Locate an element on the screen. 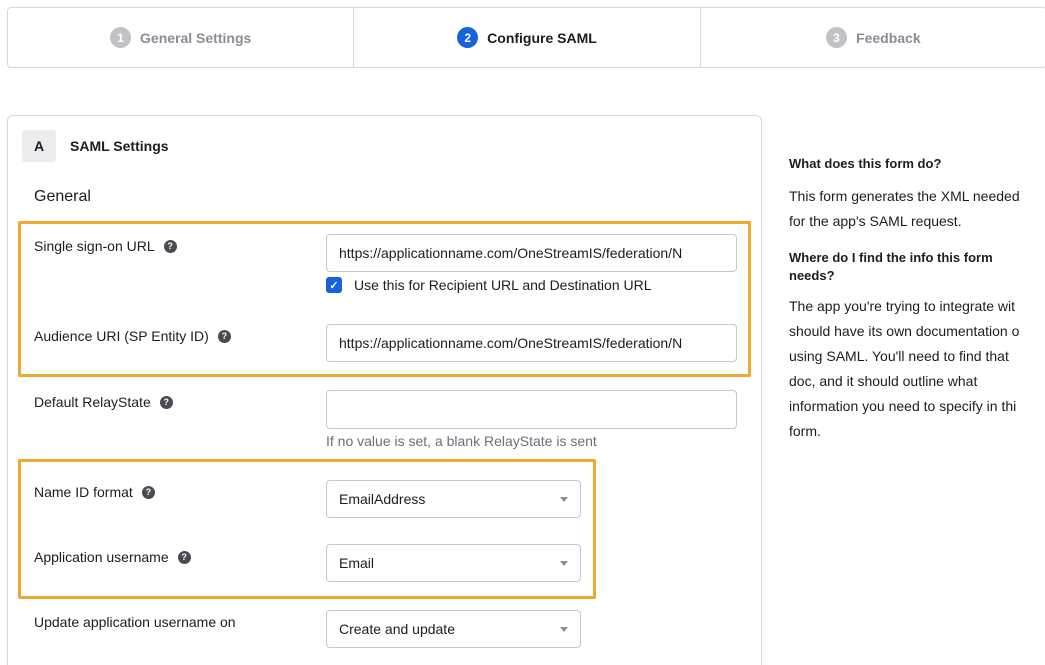 Image resolution: width=1045 pixels, height=665 pixels. audience-uri-label: Audience URI (SP Entity ID) ? is located at coordinates (132, 336).